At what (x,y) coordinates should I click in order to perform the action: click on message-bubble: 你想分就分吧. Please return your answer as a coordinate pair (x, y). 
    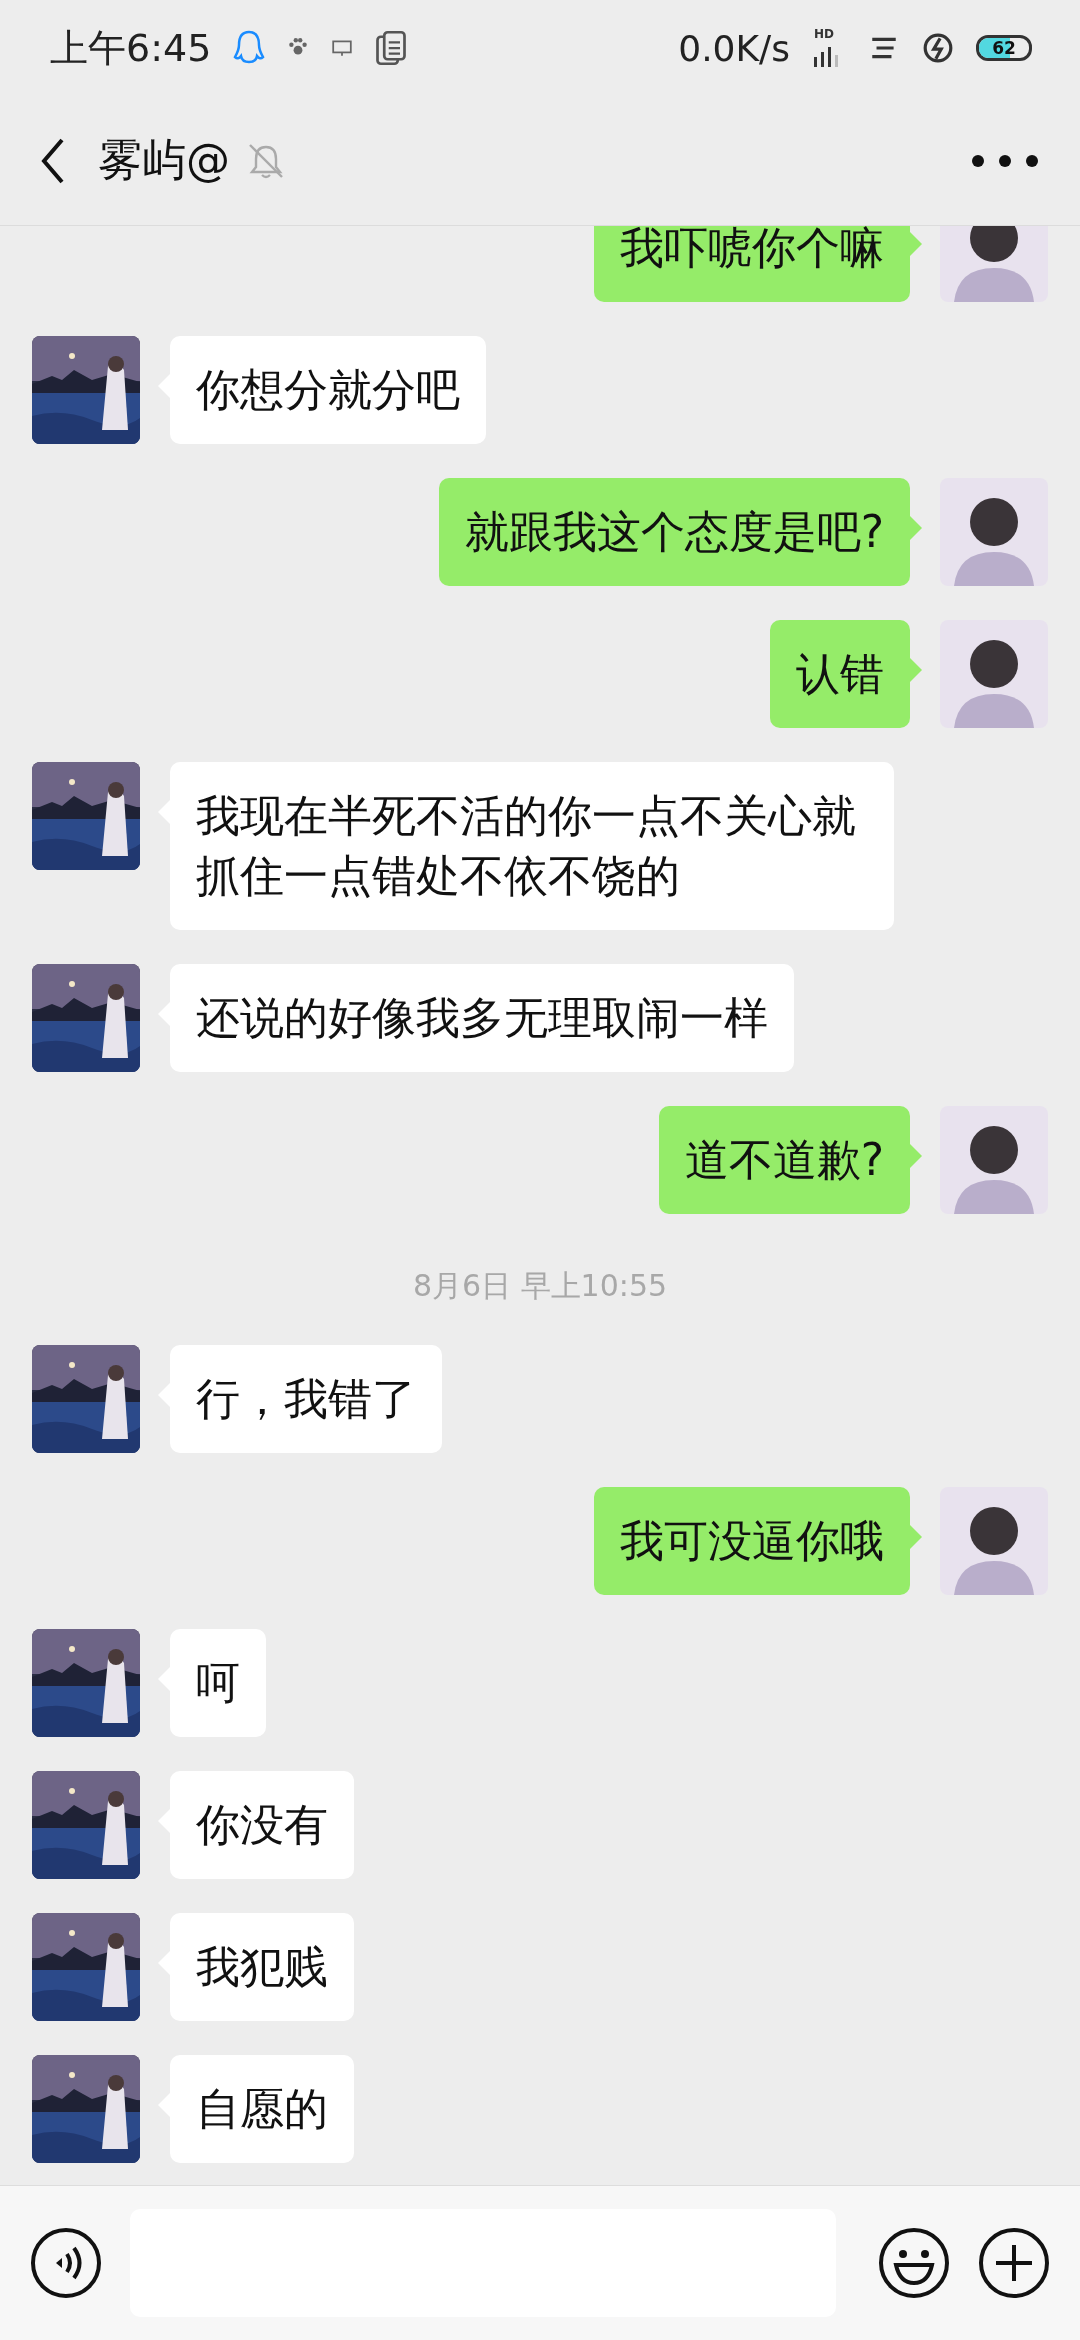
    Looking at the image, I should click on (328, 390).